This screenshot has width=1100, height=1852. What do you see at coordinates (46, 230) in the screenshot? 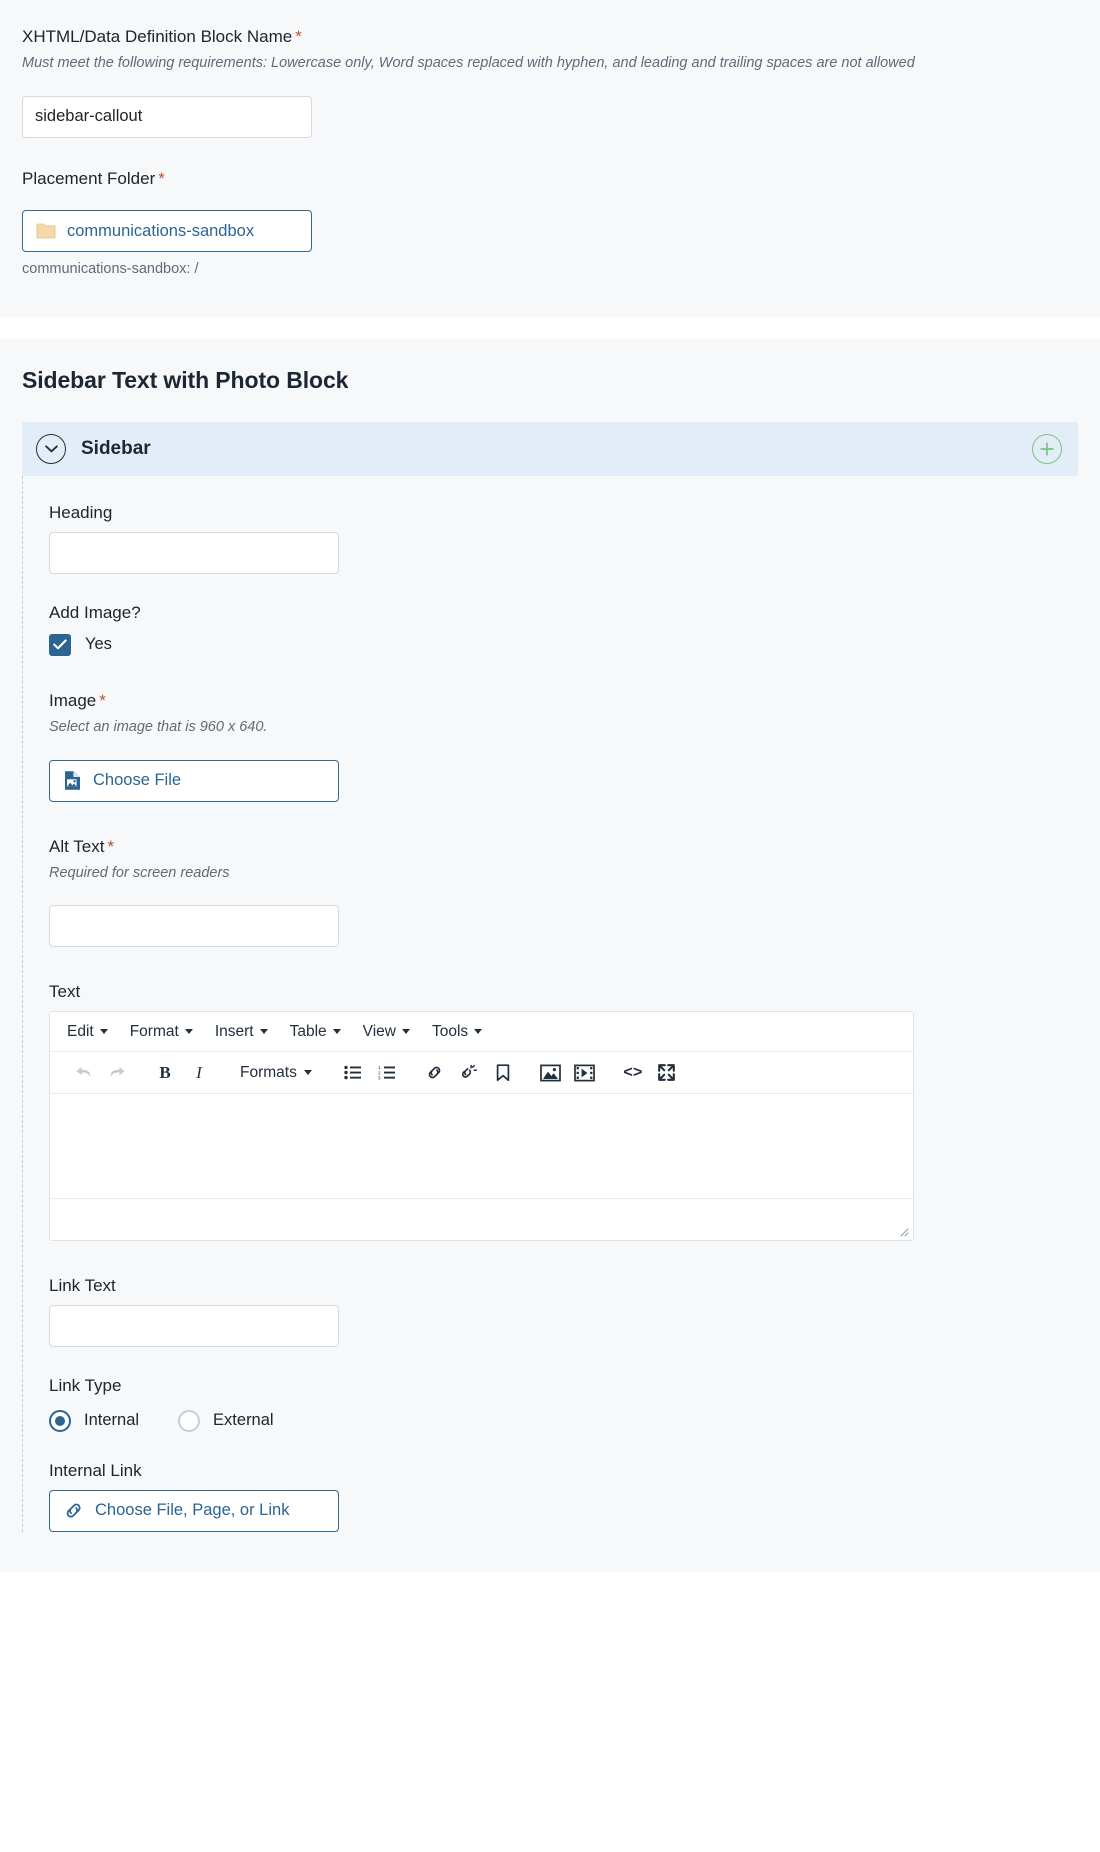
I see `folder-icon` at bounding box center [46, 230].